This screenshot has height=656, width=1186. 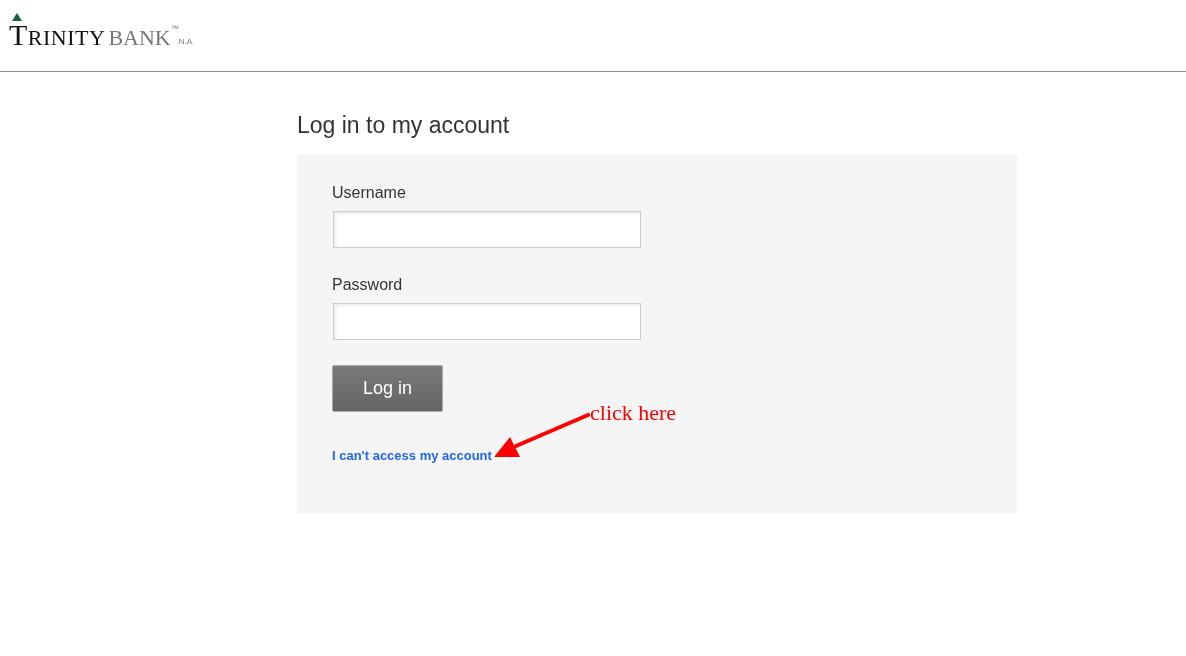 I want to click on logo-wordmark: TRINITY, so click(x=57, y=36).